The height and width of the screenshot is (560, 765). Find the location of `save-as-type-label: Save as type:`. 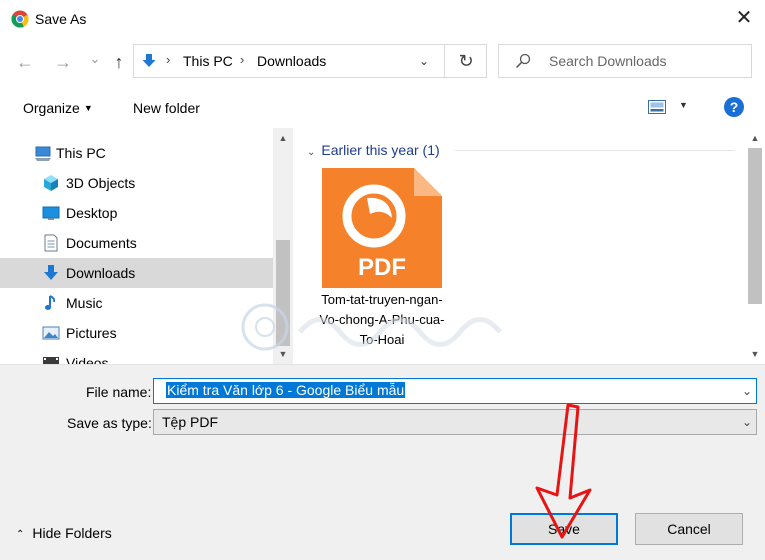

save-as-type-label: Save as type: is located at coordinates (109, 423).